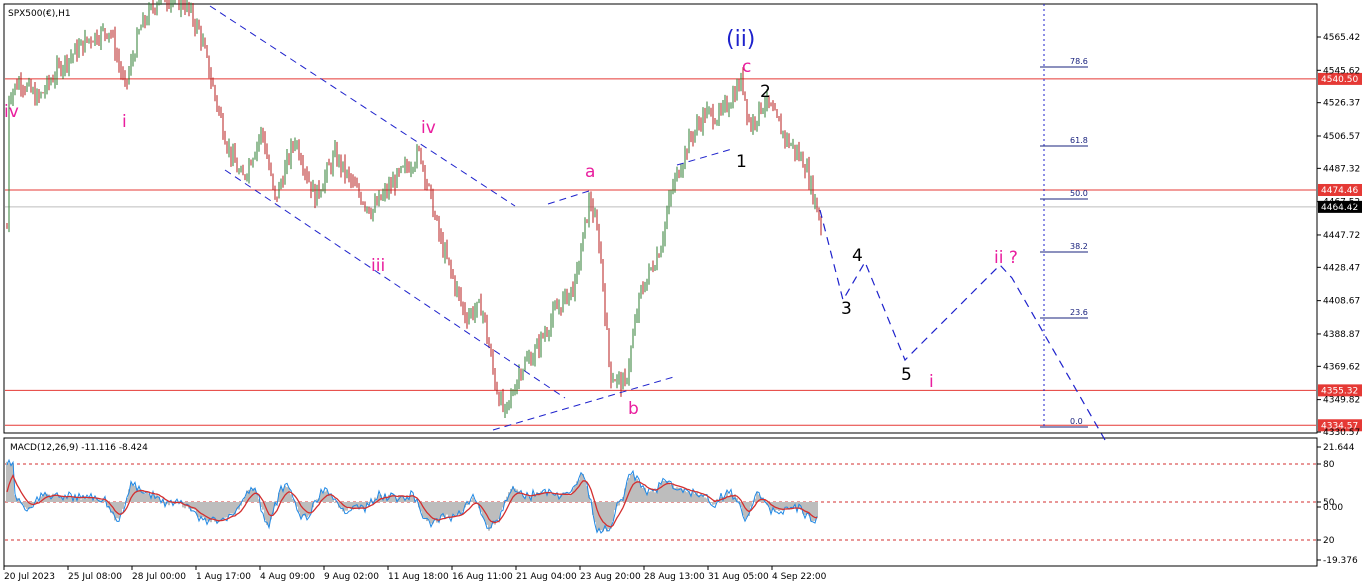  What do you see at coordinates (799, 577) in the screenshot?
I see `x-tick-label: 4 Sep 22:00` at bounding box center [799, 577].